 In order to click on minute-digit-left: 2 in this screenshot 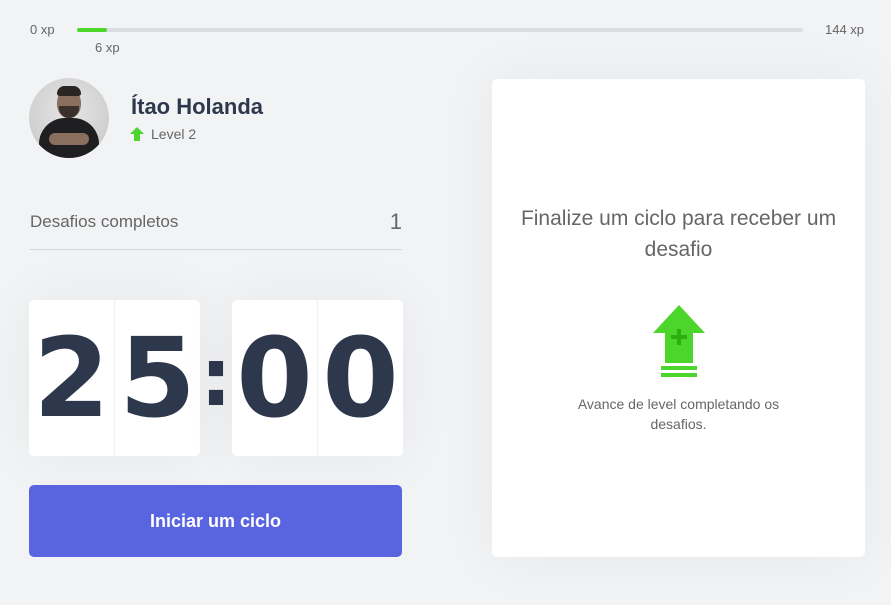, I will do `click(72, 378)`.